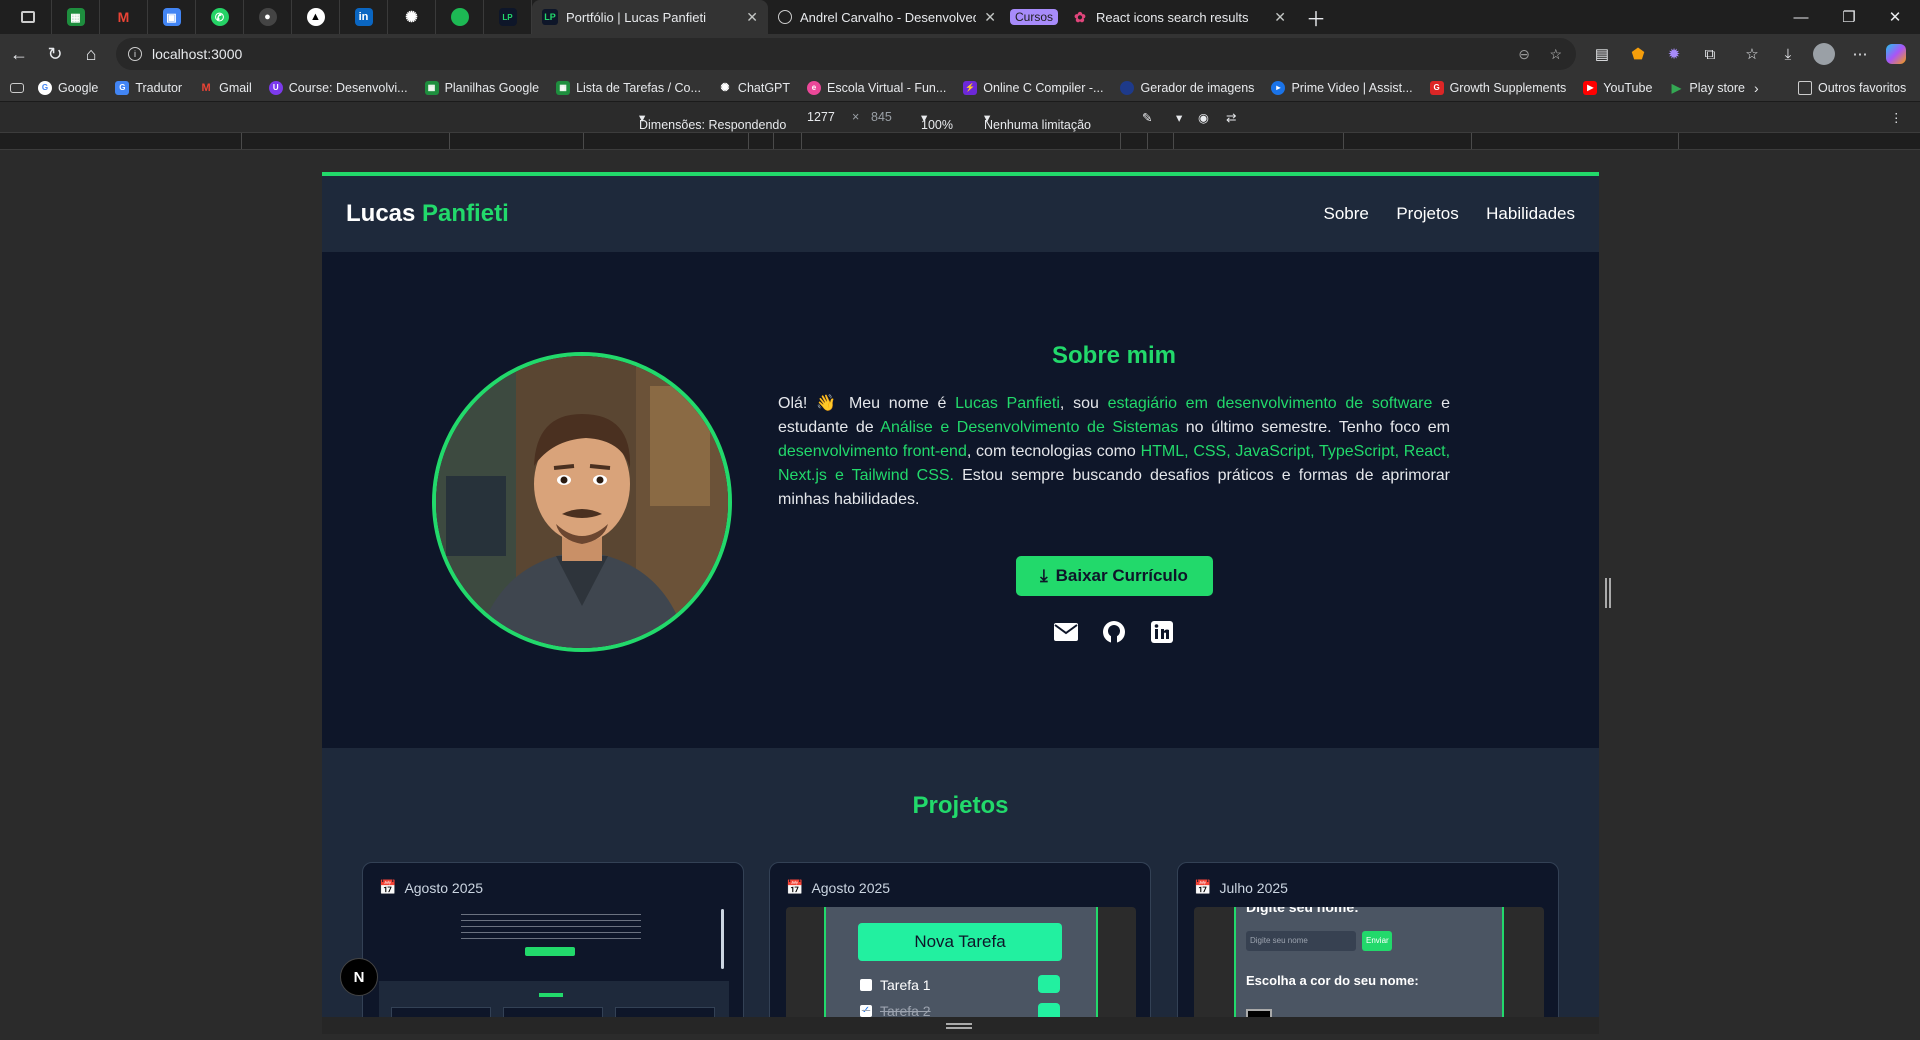 This screenshot has width=1920, height=1040. What do you see at coordinates (1852, 87) in the screenshot?
I see `other-bookmarks: Outros favoritos` at bounding box center [1852, 87].